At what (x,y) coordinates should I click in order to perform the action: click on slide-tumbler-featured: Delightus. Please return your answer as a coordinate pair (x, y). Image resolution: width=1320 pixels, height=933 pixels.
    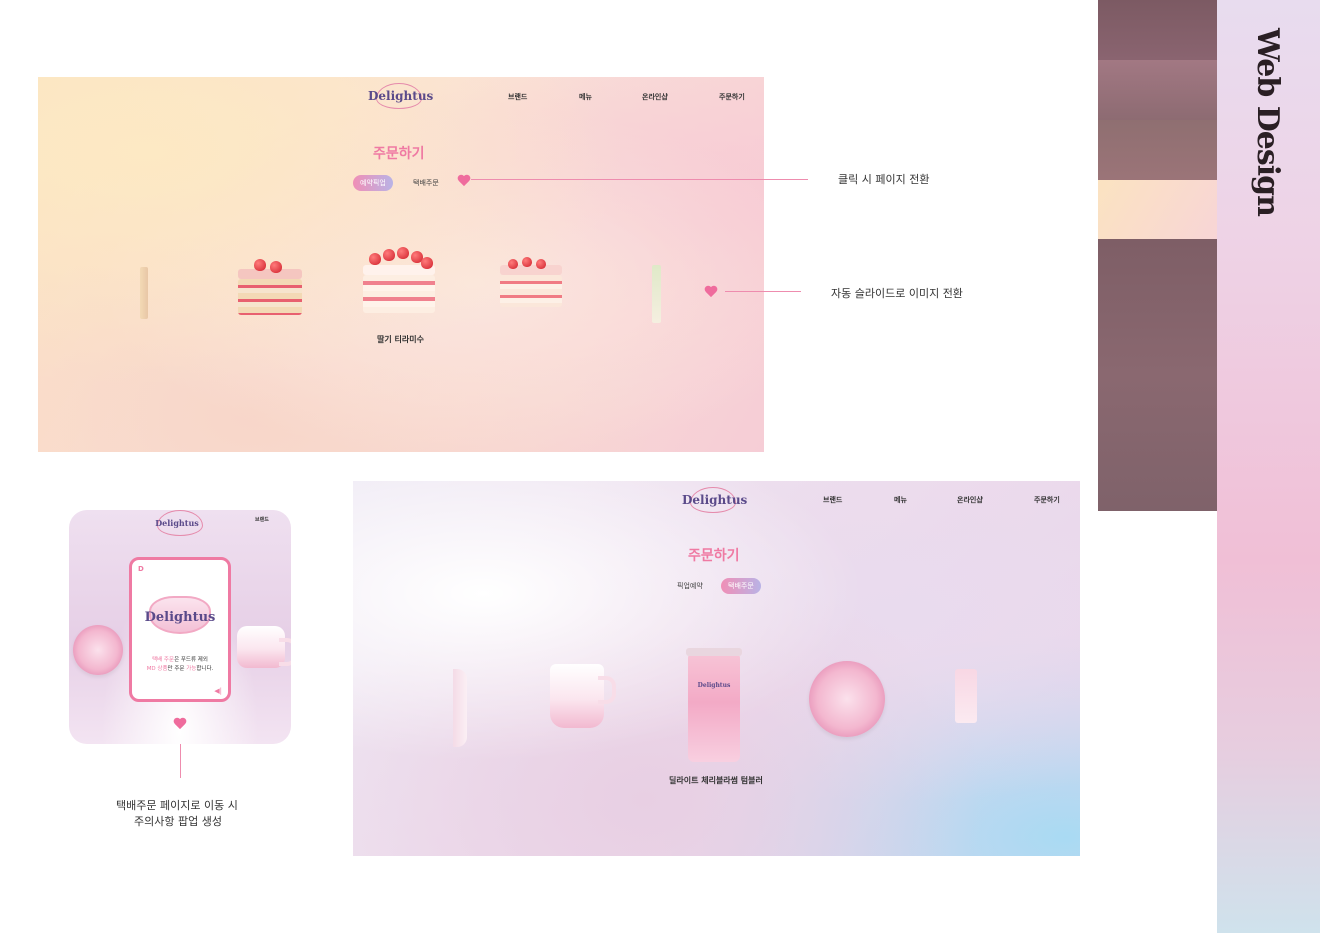
    Looking at the image, I should click on (714, 705).